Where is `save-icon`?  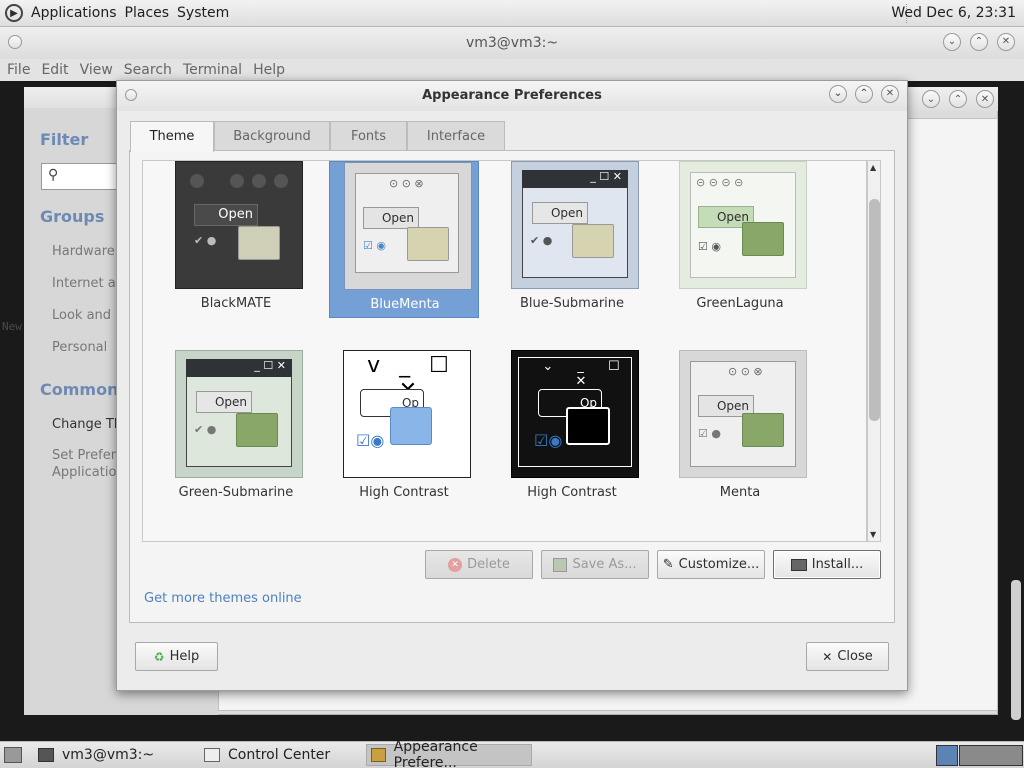
save-icon is located at coordinates (560, 564).